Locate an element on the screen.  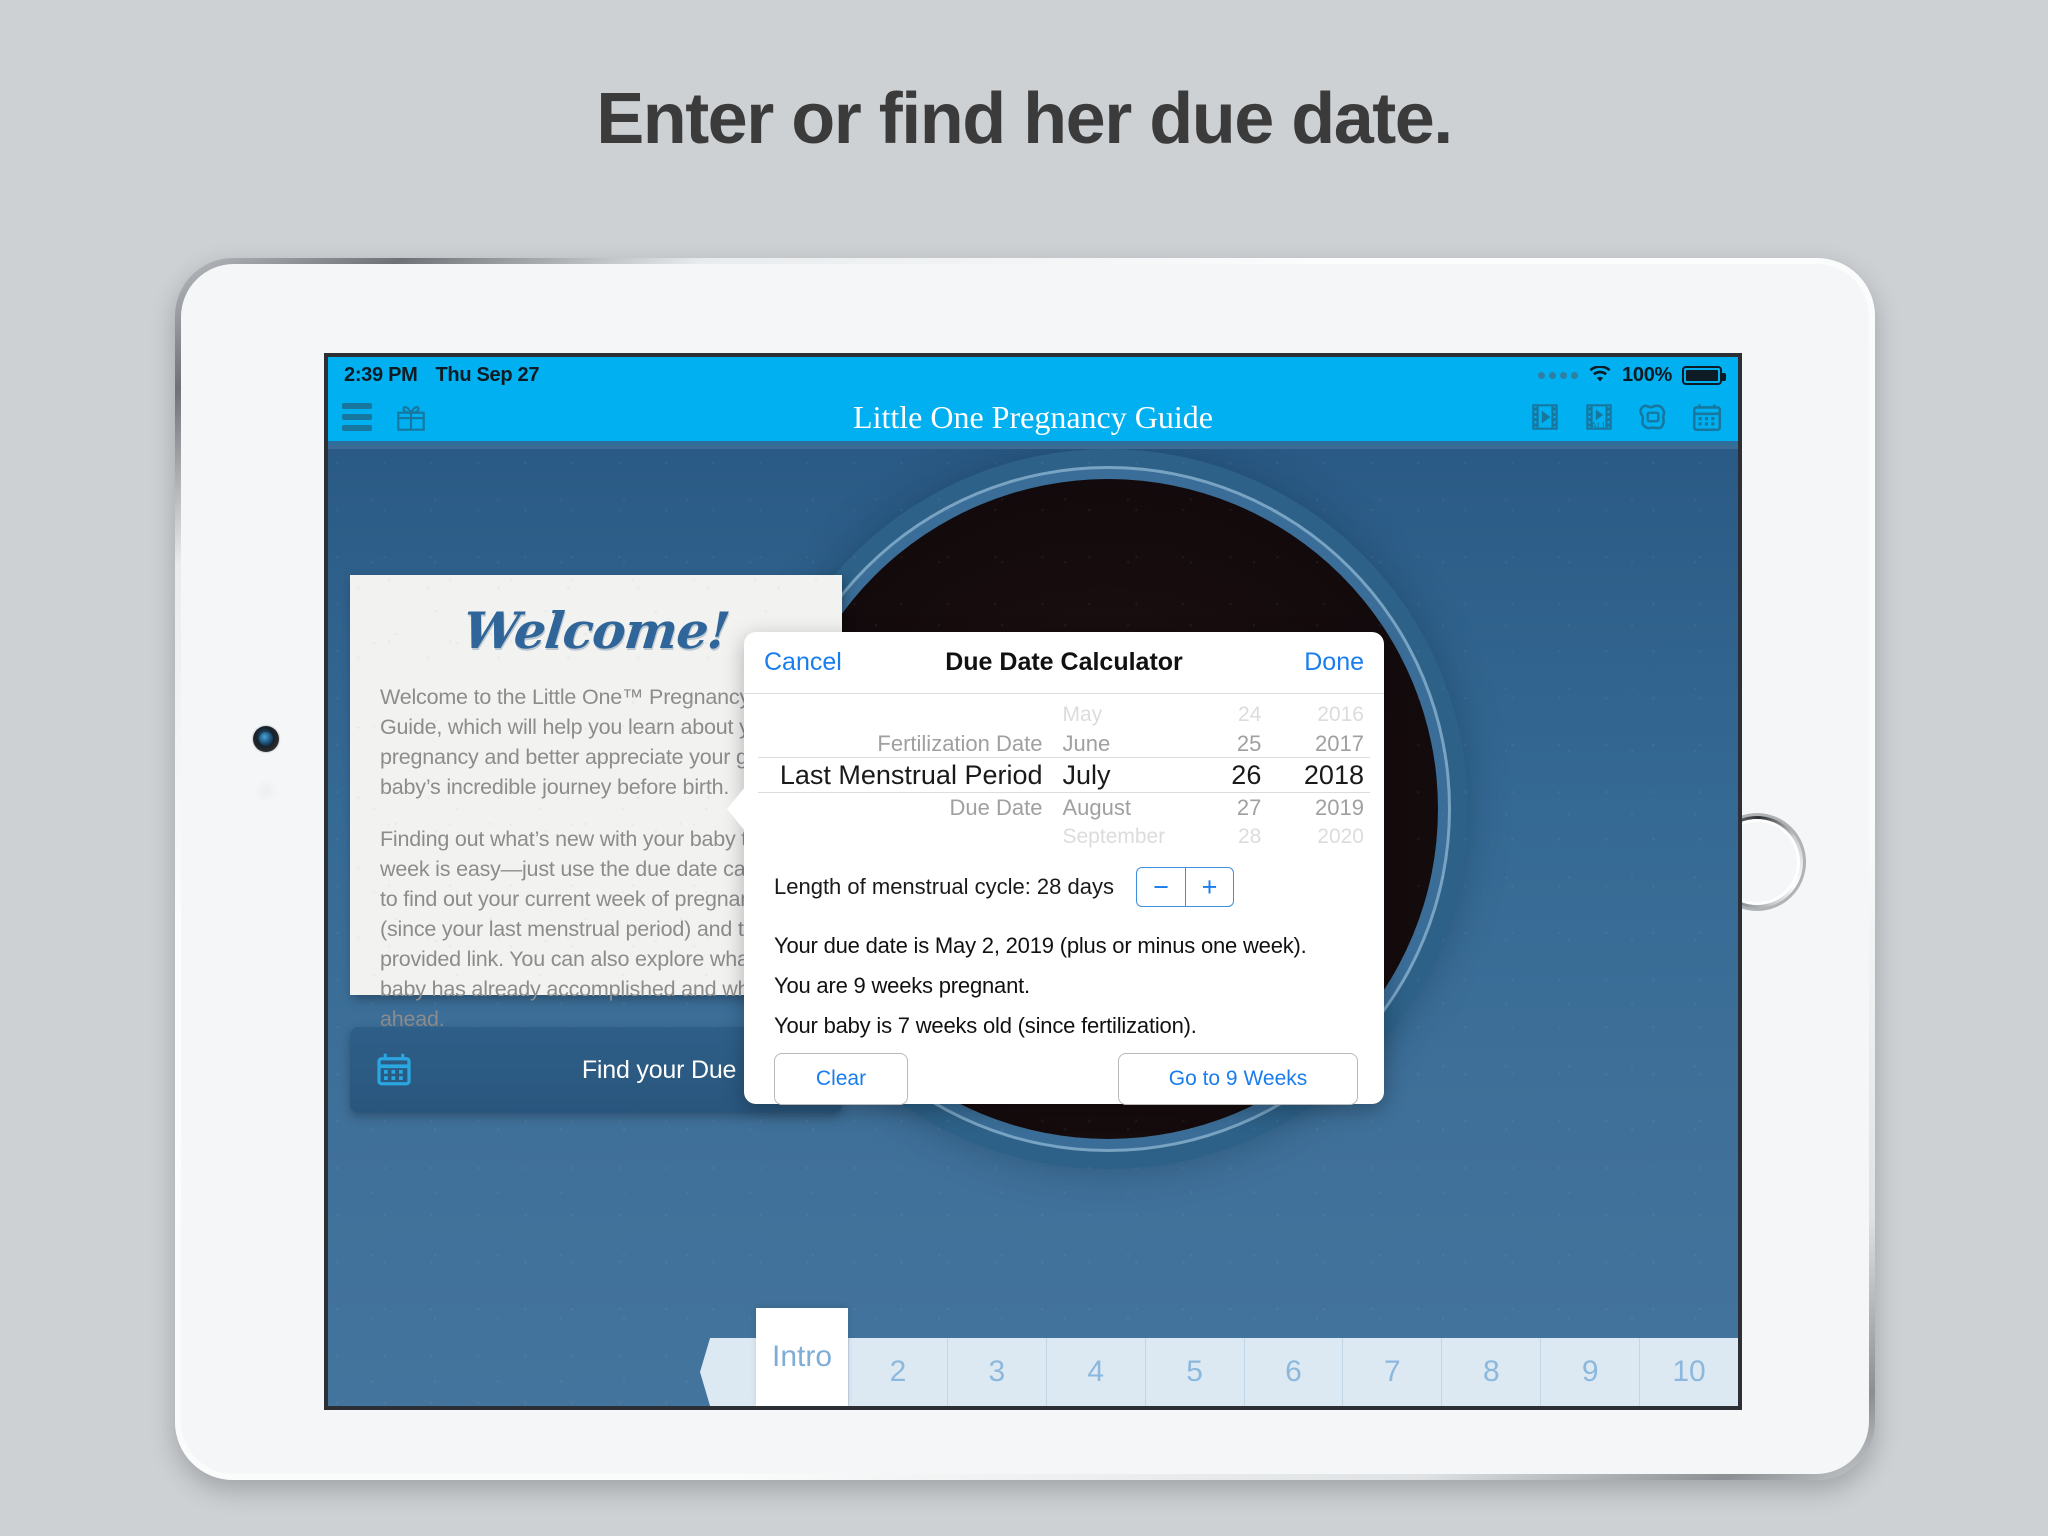
tab-intro: Intro is located at coordinates (802, 1357).